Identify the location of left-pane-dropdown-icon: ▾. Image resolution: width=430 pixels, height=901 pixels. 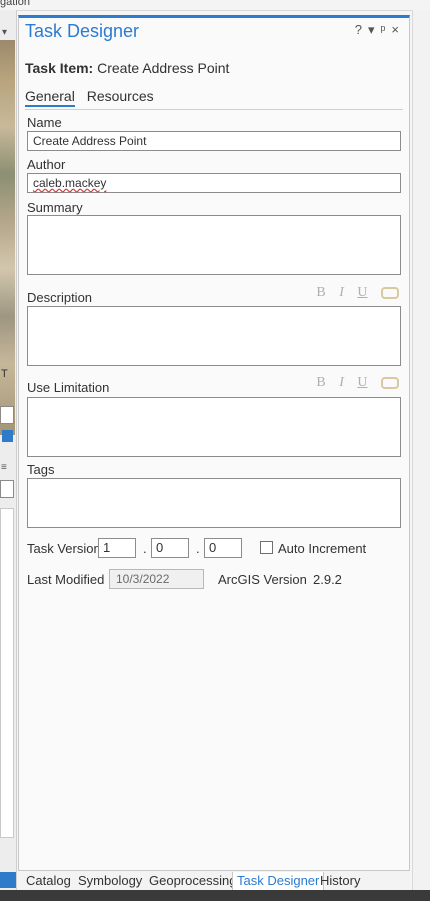
(4, 32).